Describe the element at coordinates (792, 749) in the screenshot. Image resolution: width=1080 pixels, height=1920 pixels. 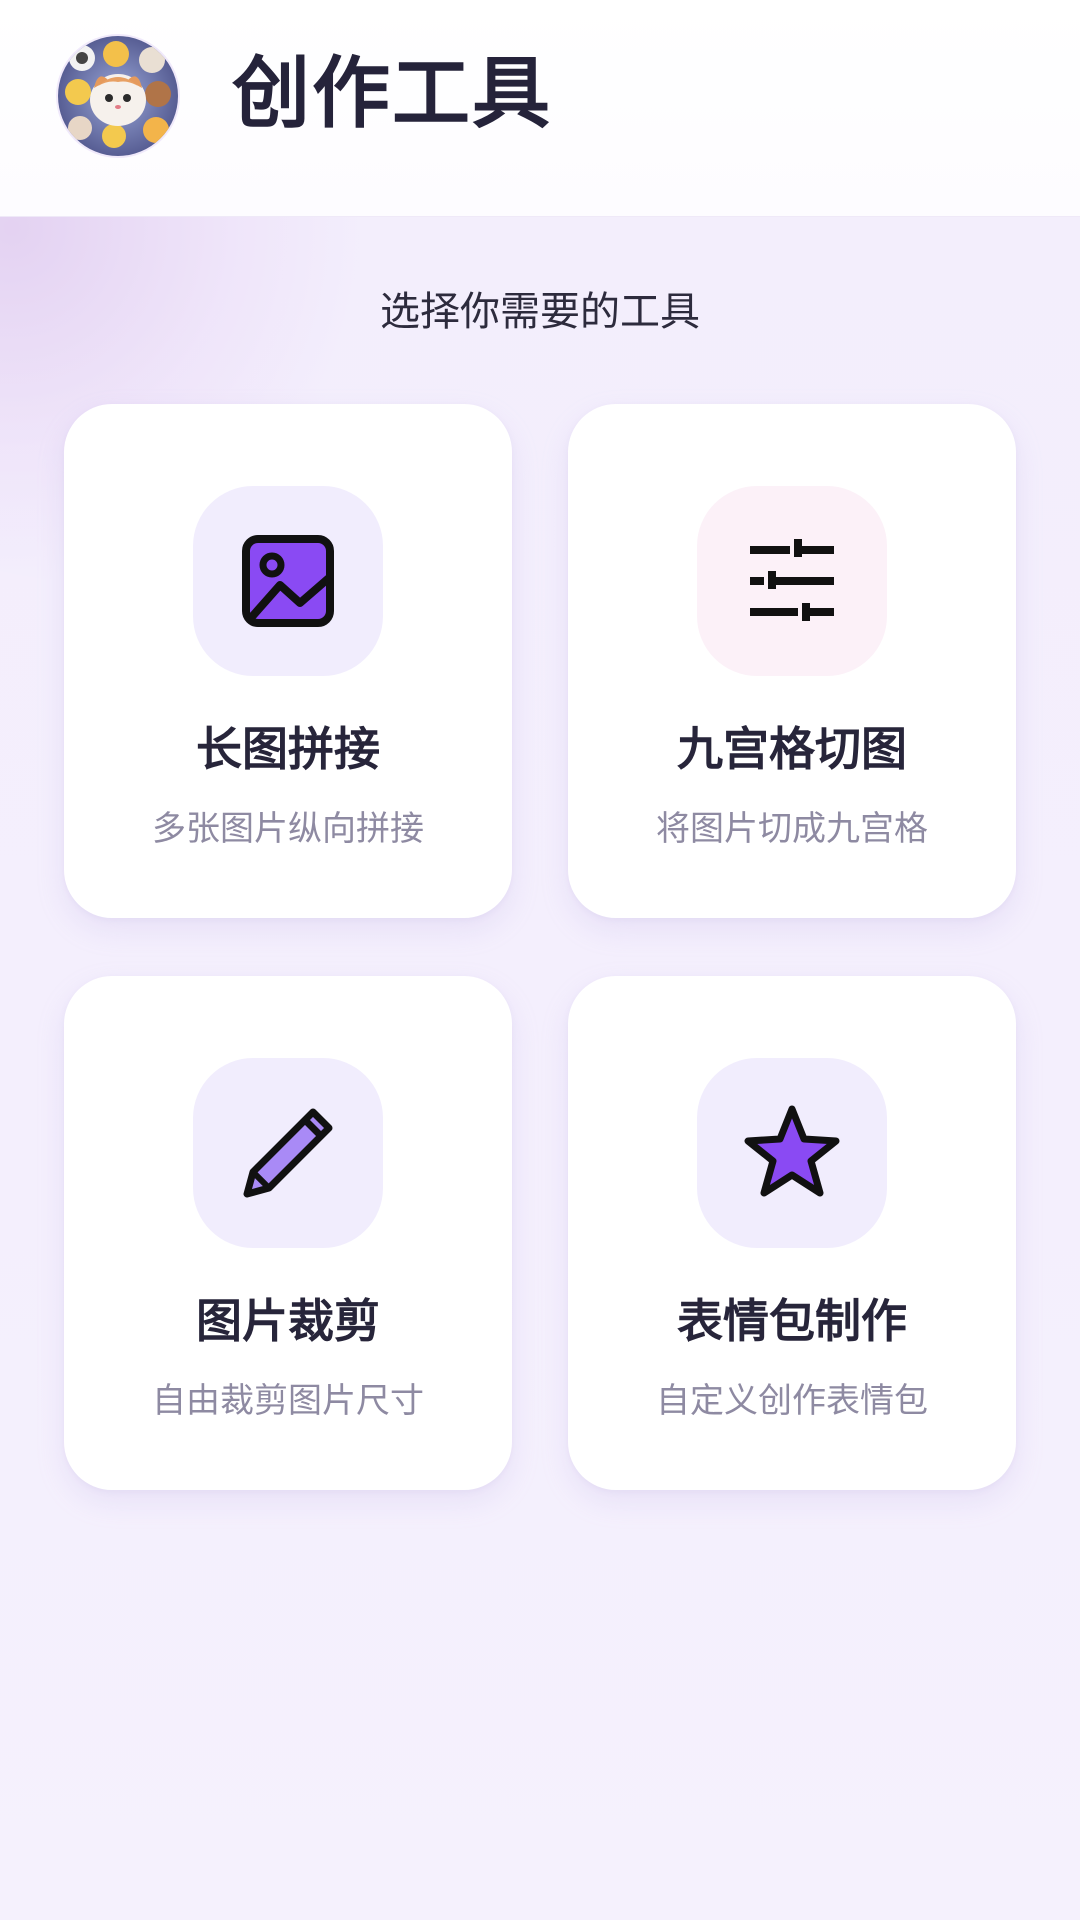
I see `tool-title: 九宫格切图` at that location.